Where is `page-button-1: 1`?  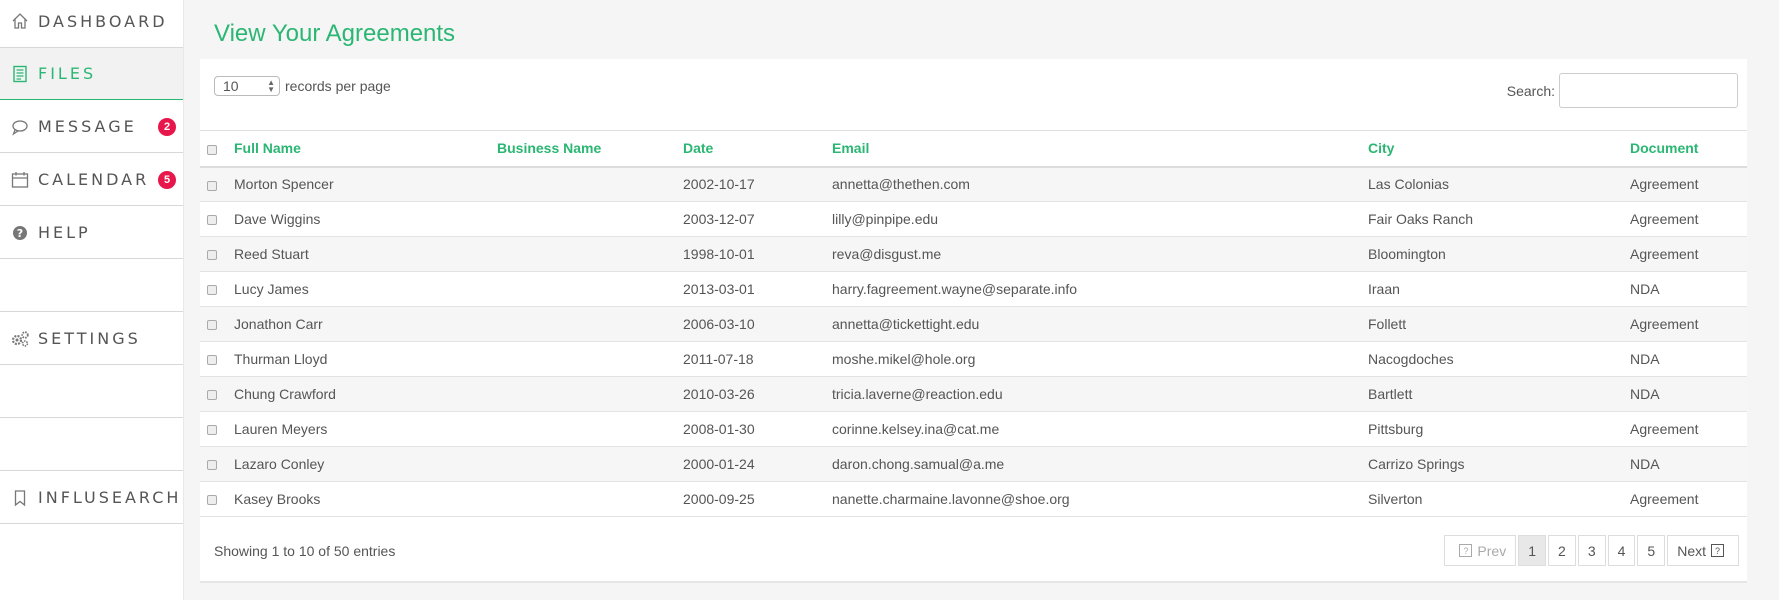
page-button-1: 1 is located at coordinates (1532, 550).